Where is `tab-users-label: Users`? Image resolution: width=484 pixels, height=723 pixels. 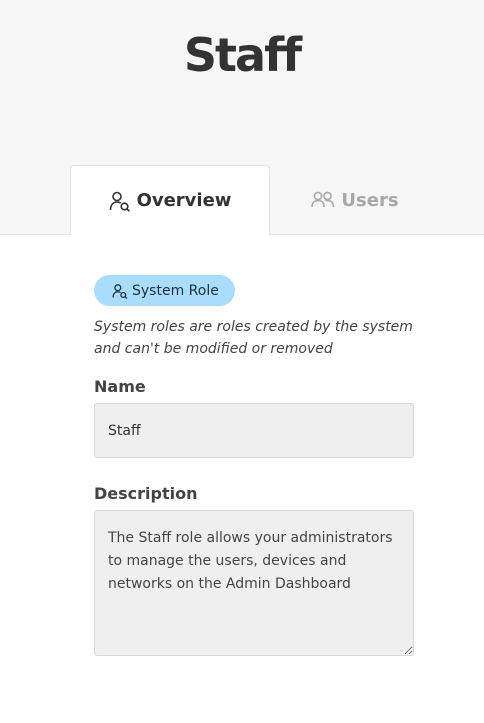 tab-users-label: Users is located at coordinates (370, 200).